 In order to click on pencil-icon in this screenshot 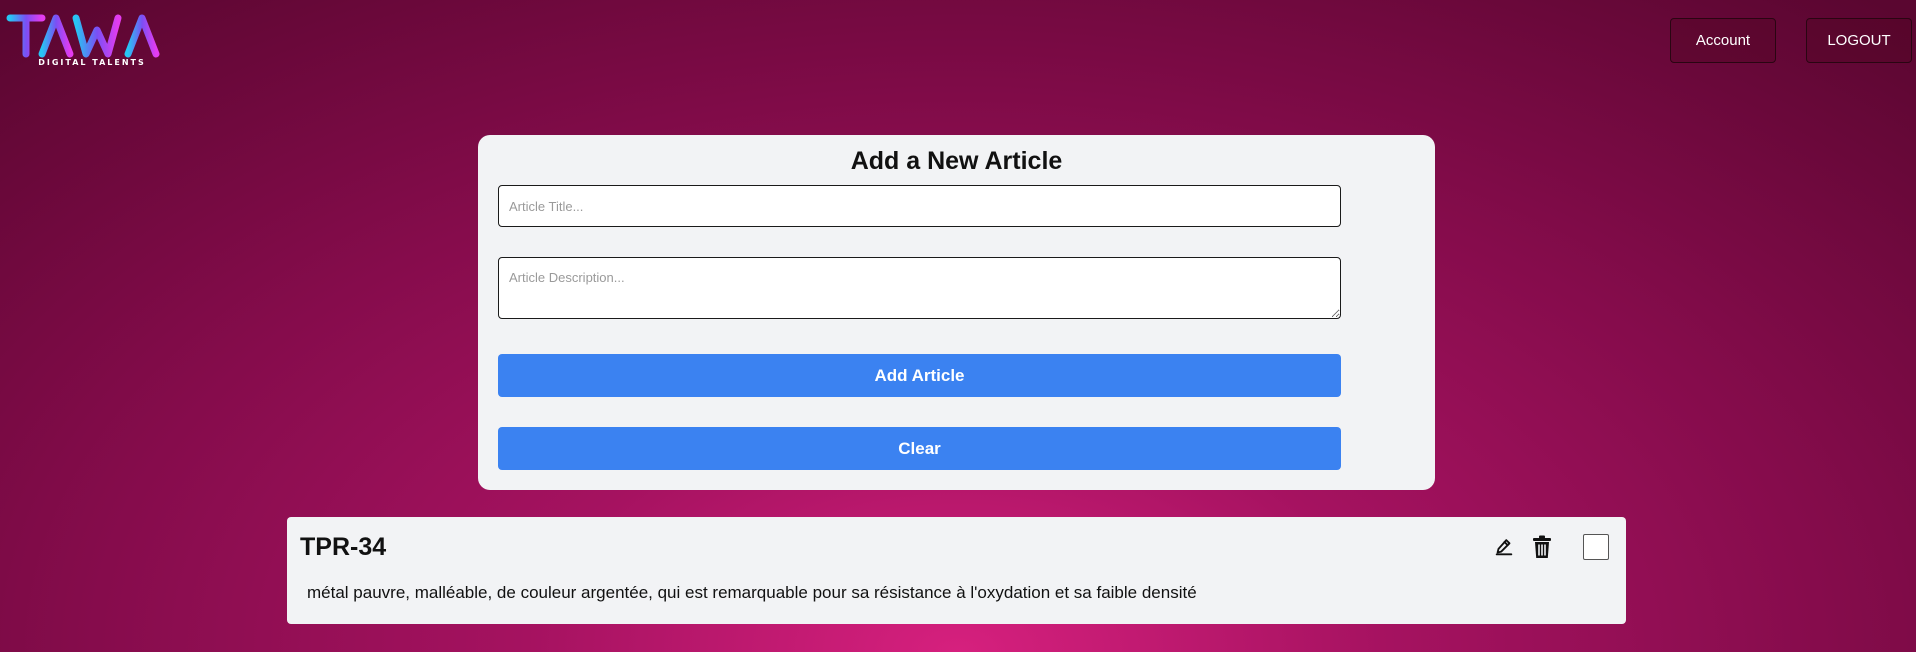, I will do `click(1504, 547)`.